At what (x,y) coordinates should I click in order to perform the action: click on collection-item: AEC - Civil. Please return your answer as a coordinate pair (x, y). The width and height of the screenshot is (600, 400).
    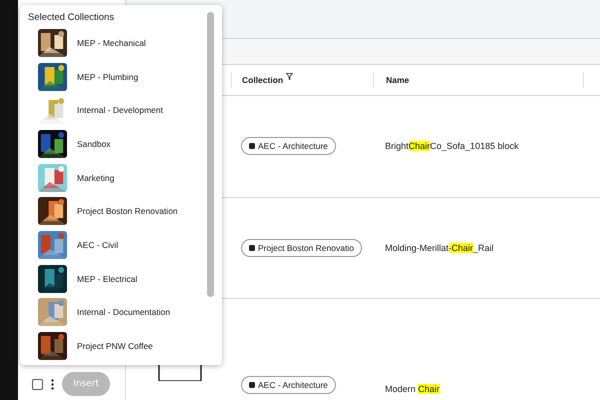
    Looking at the image, I should click on (121, 245).